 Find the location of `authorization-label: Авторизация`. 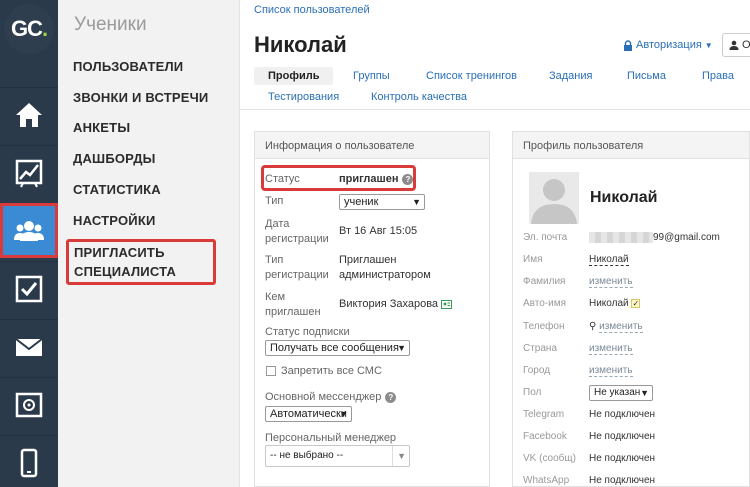

authorization-label: Авторизация is located at coordinates (669, 45).